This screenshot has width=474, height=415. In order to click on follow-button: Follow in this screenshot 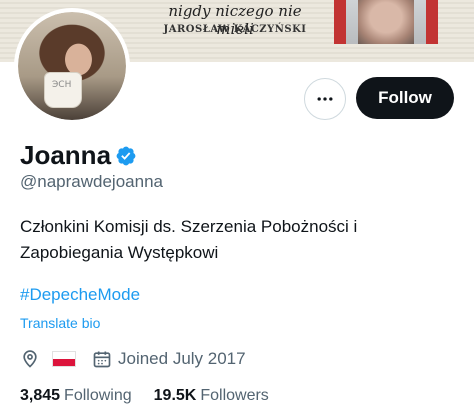, I will do `click(405, 98)`.